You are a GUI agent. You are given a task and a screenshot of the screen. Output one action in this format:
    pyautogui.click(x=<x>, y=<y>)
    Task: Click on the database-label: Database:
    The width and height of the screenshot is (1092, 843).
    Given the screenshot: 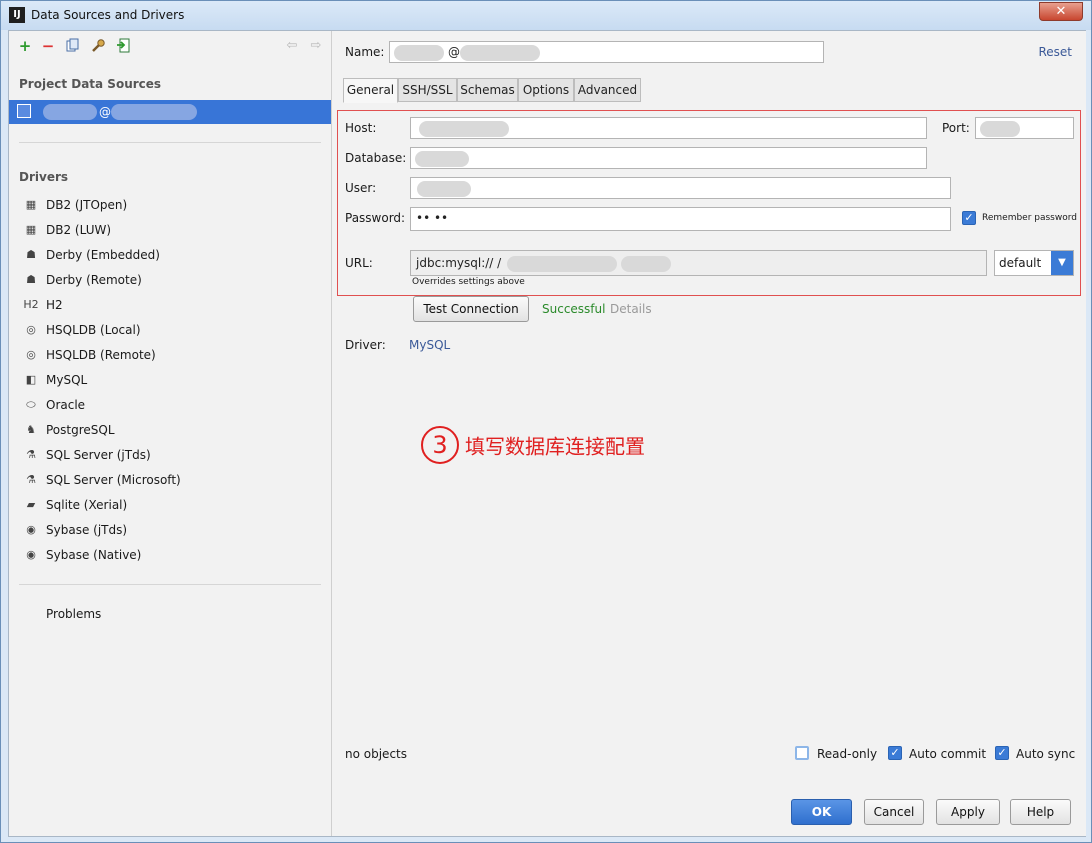 What is the action you would take?
    pyautogui.click(x=376, y=158)
    